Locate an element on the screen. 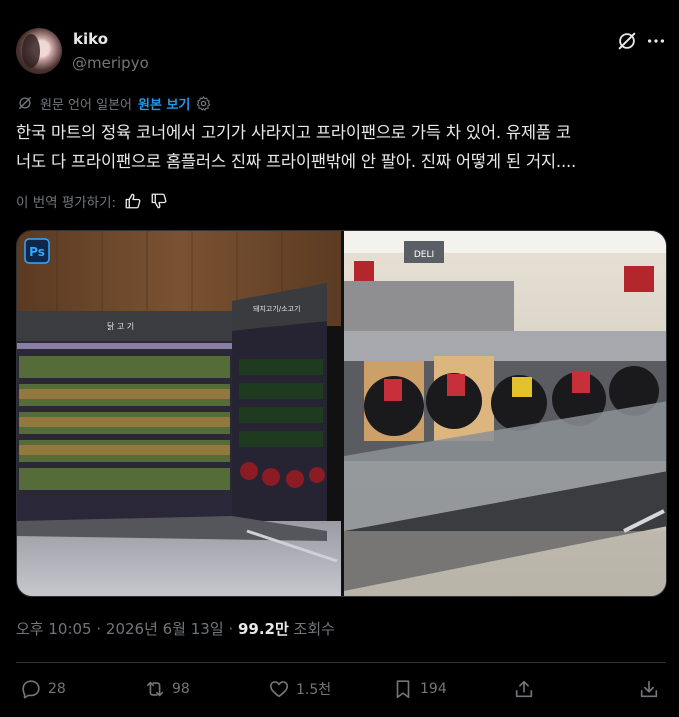  translation-label: 원문 언어 일본어 is located at coordinates (86, 105).